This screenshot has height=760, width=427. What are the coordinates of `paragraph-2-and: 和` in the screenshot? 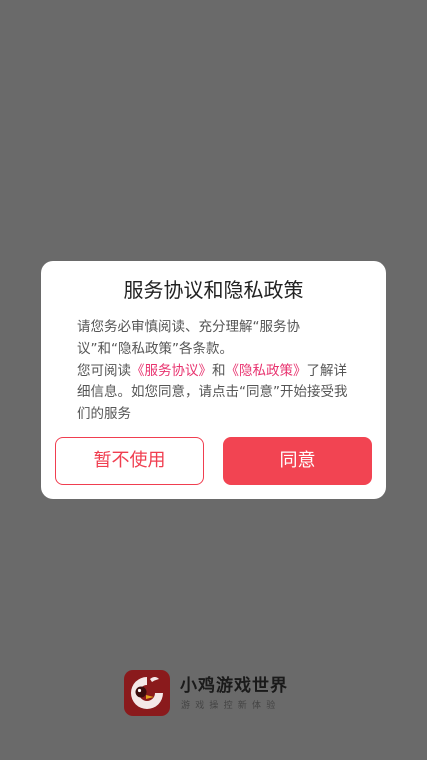 It's located at (219, 370).